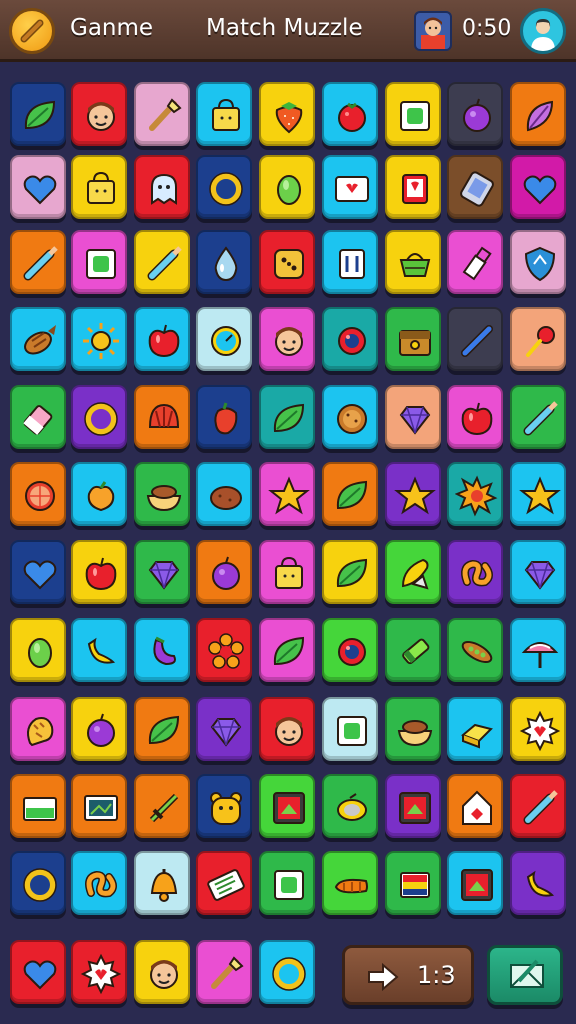  What do you see at coordinates (408, 975) in the screenshot?
I see `counter-button: 1:3` at bounding box center [408, 975].